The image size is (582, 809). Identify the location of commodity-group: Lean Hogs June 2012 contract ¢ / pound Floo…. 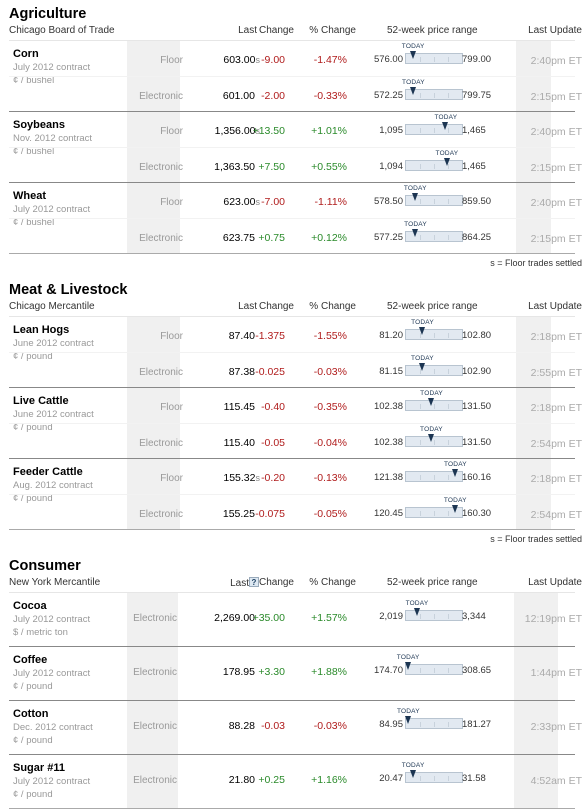
(295, 352).